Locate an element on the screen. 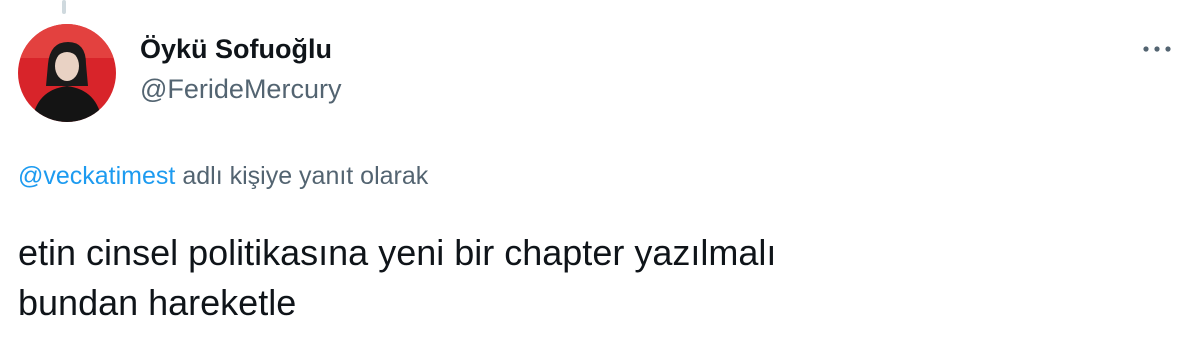 The width and height of the screenshot is (1200, 345). reply-mention-link: @veckatimest is located at coordinates (96, 176).